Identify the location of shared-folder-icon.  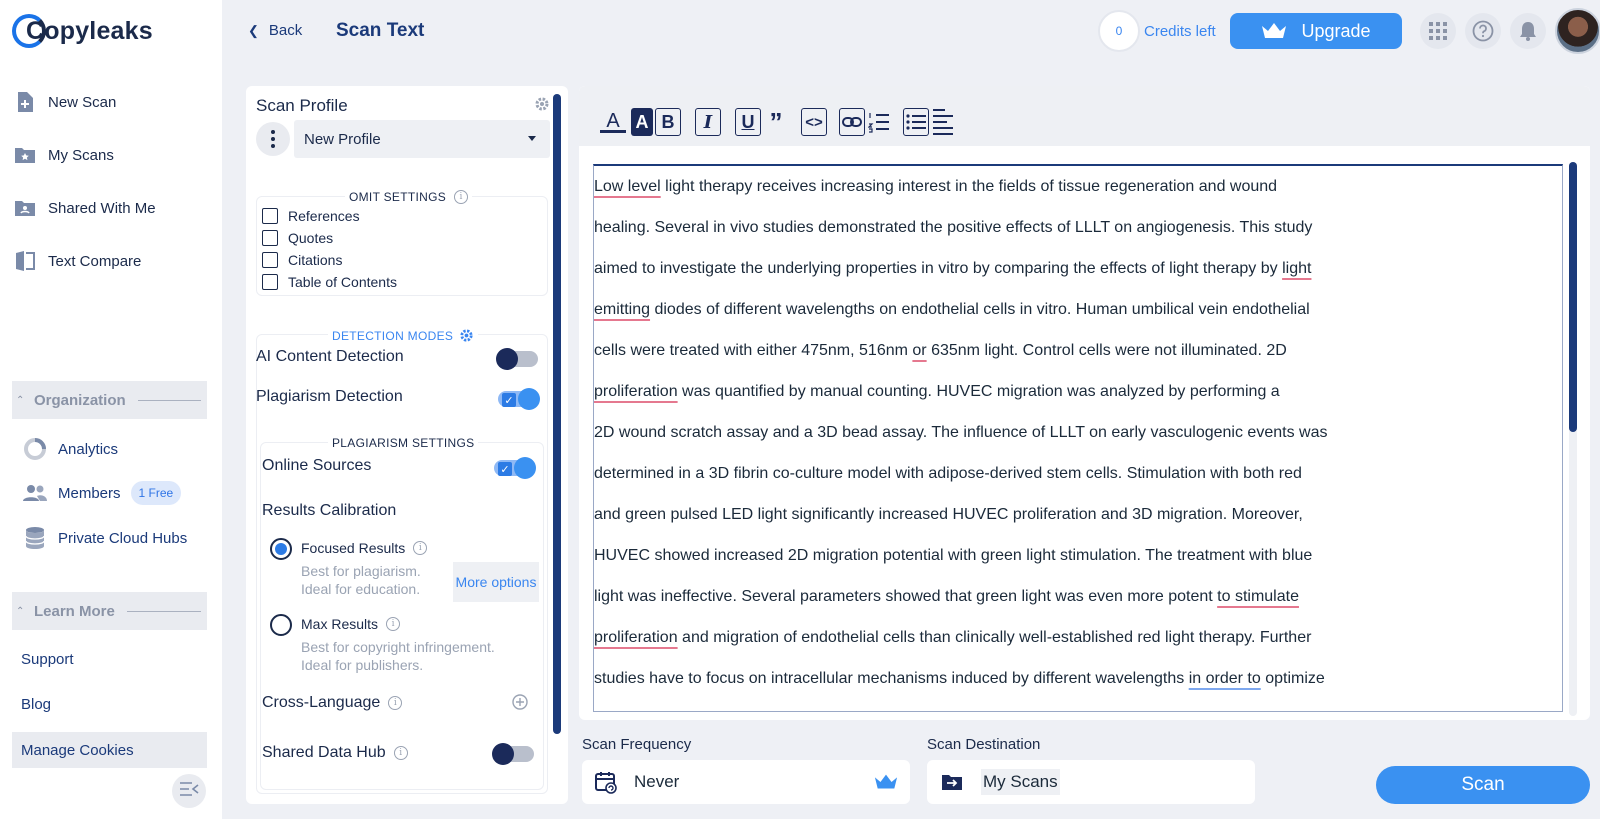
(25, 208).